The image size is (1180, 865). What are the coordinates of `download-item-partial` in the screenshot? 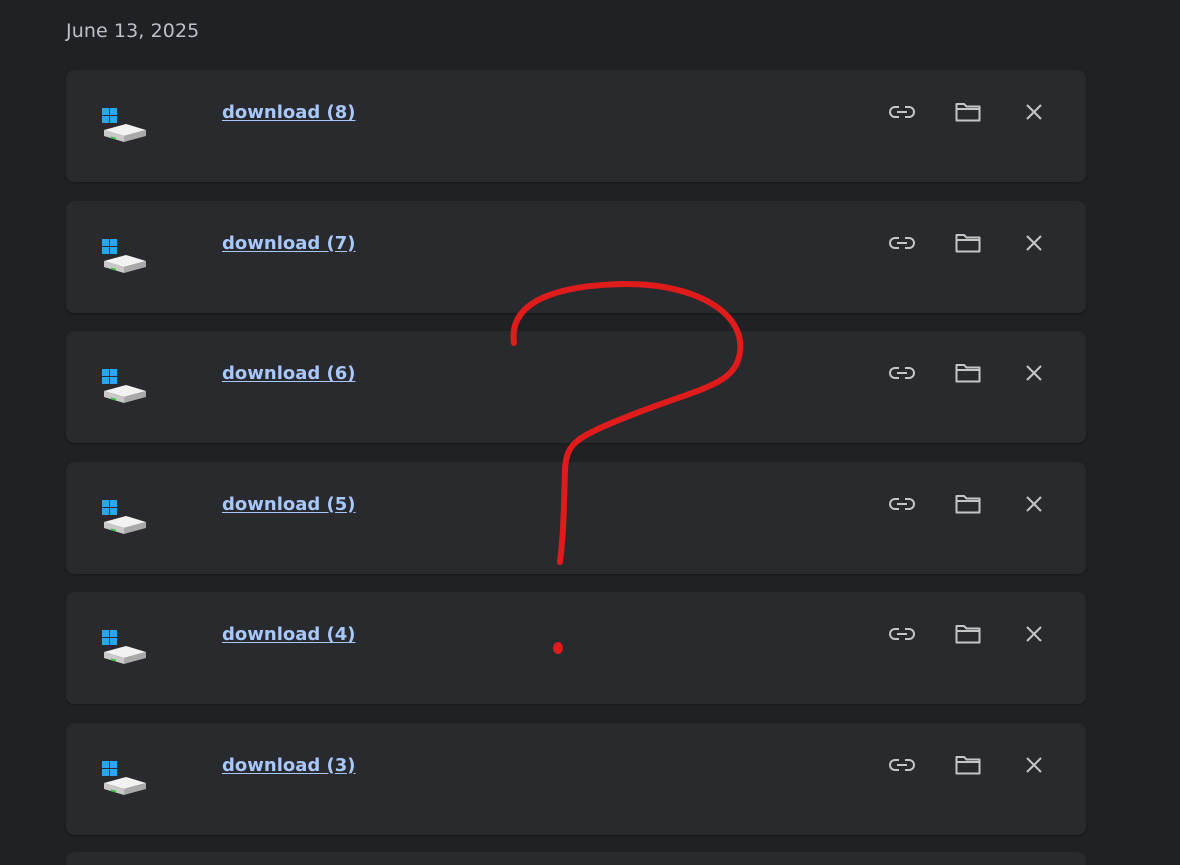 It's located at (576, 858).